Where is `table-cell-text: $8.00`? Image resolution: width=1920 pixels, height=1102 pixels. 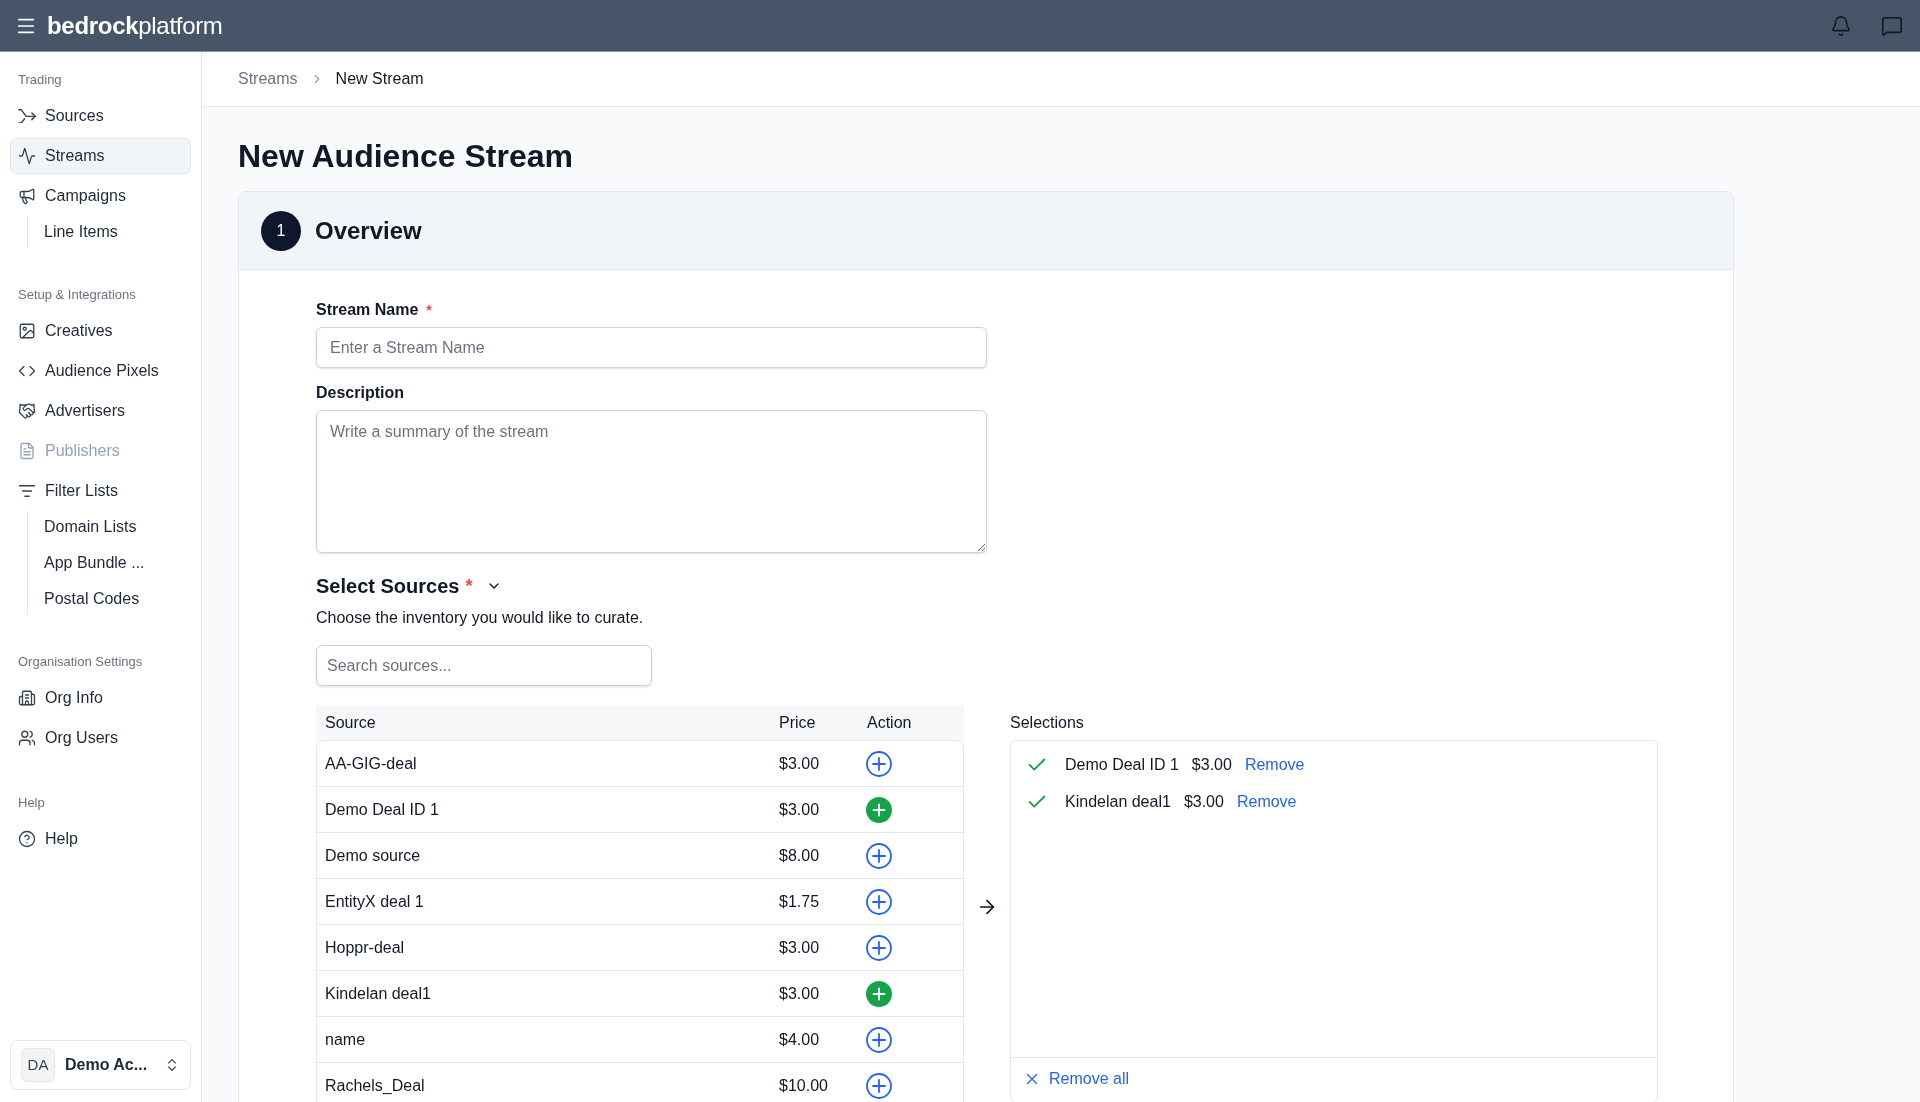
table-cell-text: $8.00 is located at coordinates (799, 855).